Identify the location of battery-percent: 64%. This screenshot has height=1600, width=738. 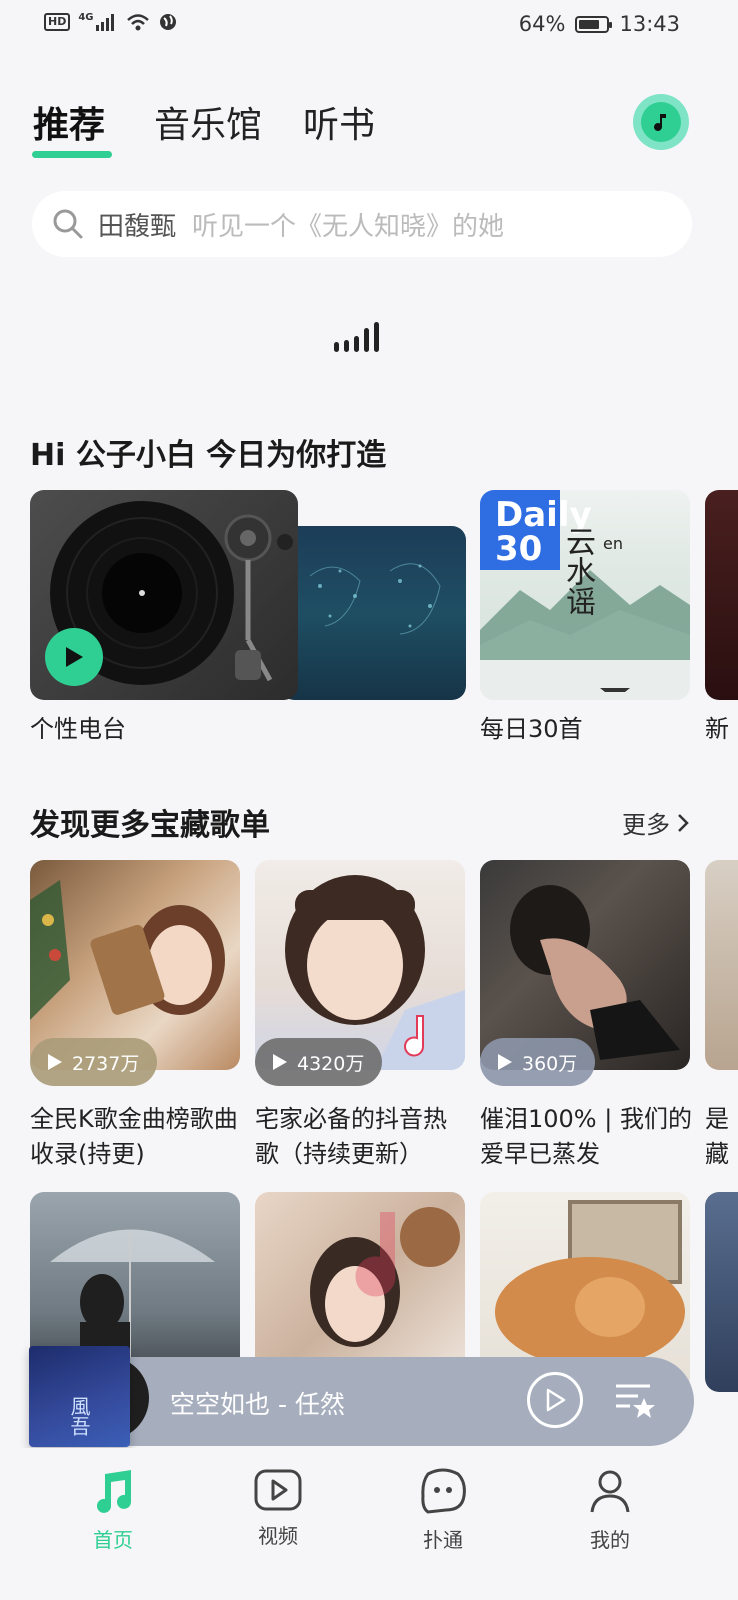
(542, 24).